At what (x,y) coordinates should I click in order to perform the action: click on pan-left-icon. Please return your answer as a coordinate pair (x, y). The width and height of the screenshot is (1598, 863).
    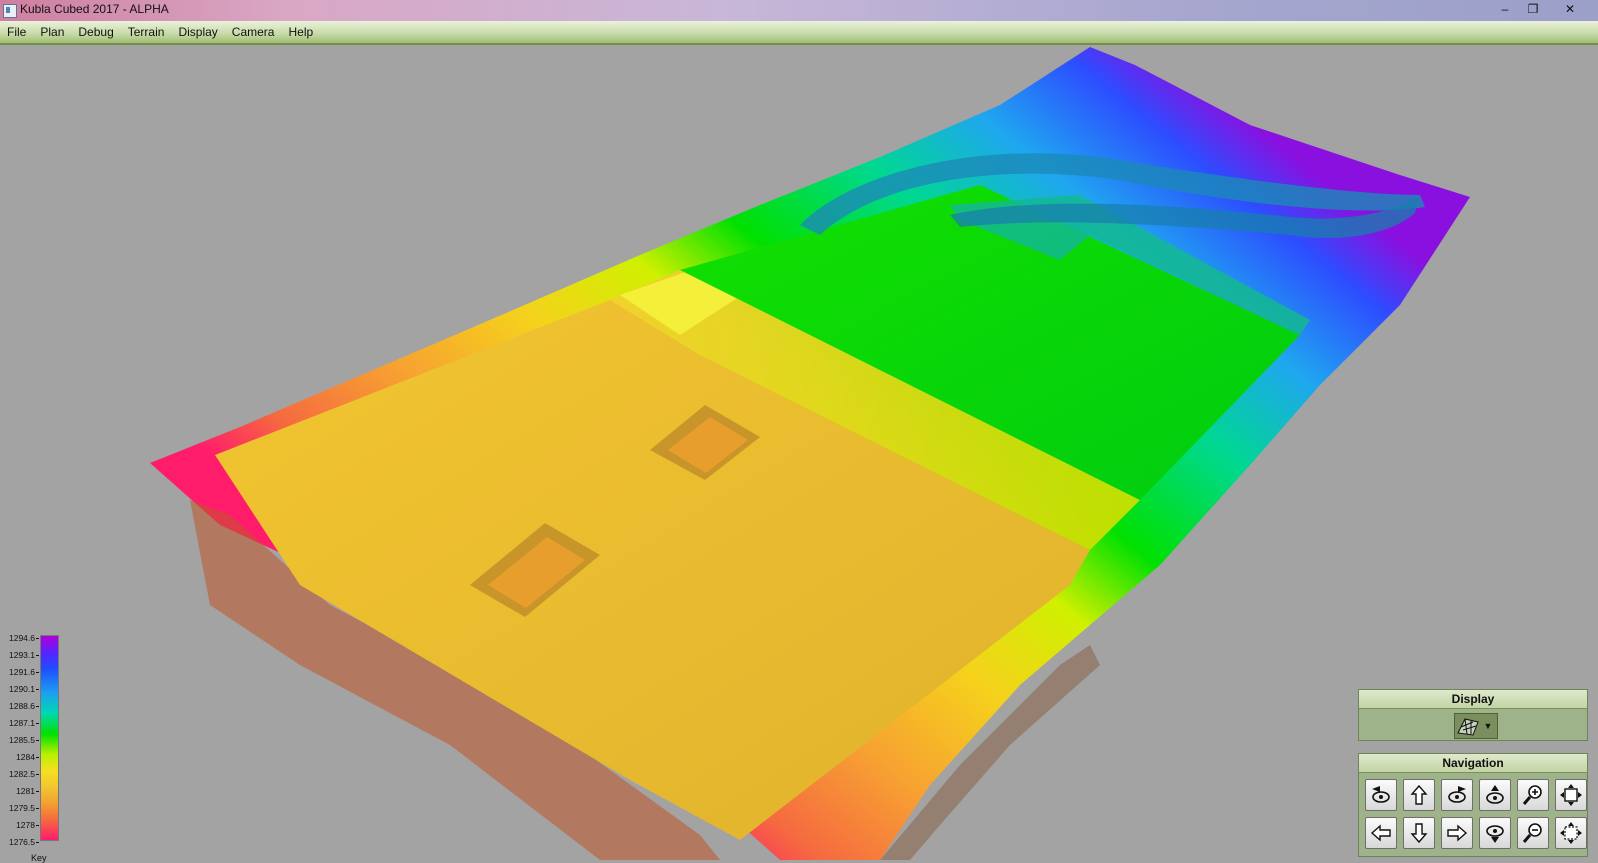
    Looking at the image, I should click on (1380, 833).